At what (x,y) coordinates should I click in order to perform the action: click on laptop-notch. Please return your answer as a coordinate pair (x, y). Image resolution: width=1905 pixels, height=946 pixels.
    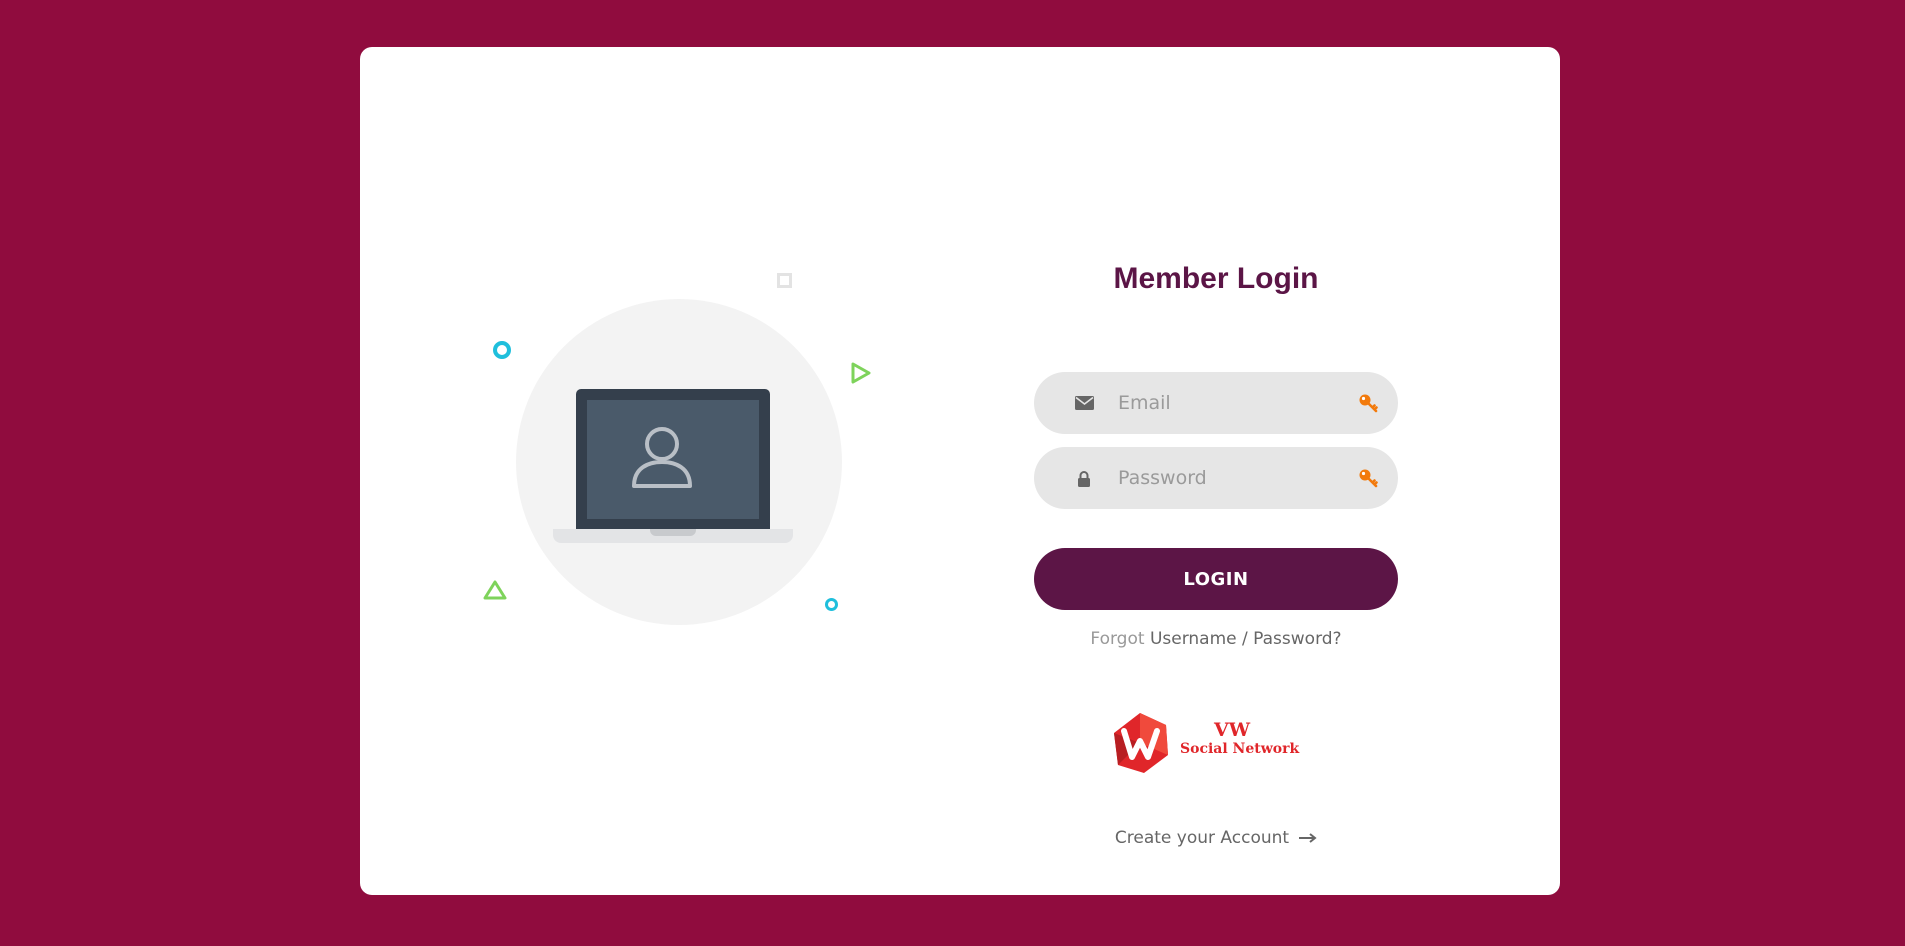
    Looking at the image, I should click on (673, 532).